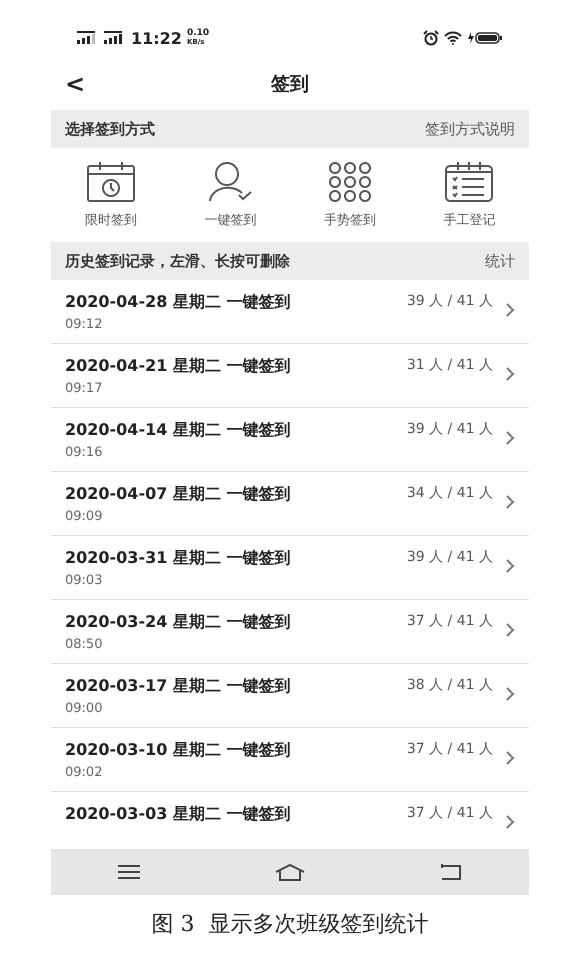 Image resolution: width=580 pixels, height=960 pixels. Describe the element at coordinates (350, 220) in the screenshot. I see `method-label: 手势签到` at that location.